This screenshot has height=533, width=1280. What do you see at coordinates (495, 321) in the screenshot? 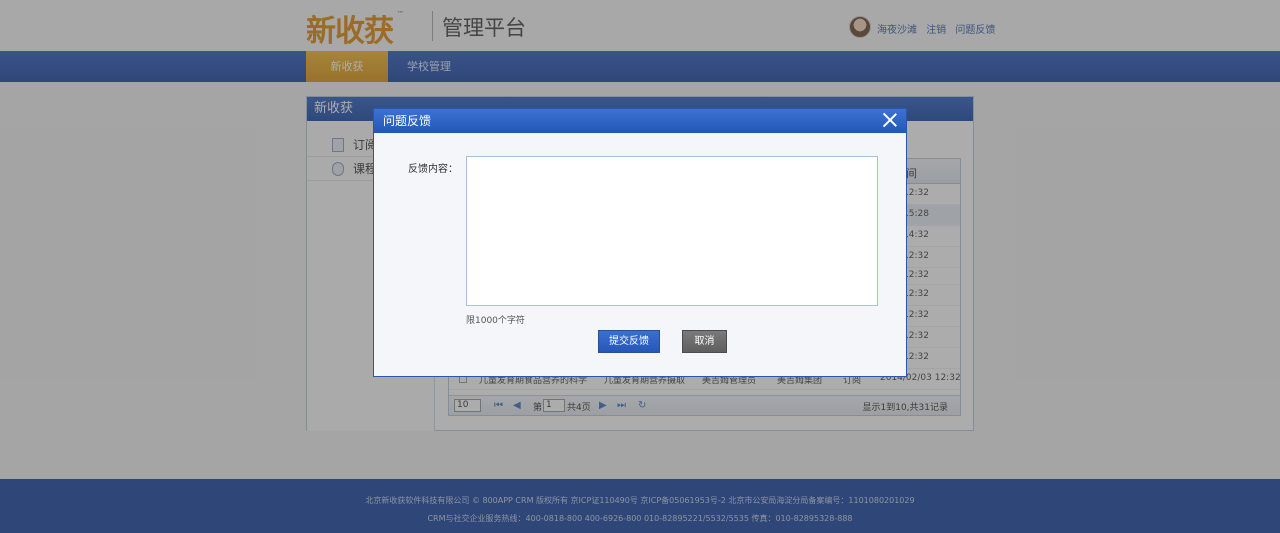
I see `char-limit-hint: 限1000个字符` at bounding box center [495, 321].